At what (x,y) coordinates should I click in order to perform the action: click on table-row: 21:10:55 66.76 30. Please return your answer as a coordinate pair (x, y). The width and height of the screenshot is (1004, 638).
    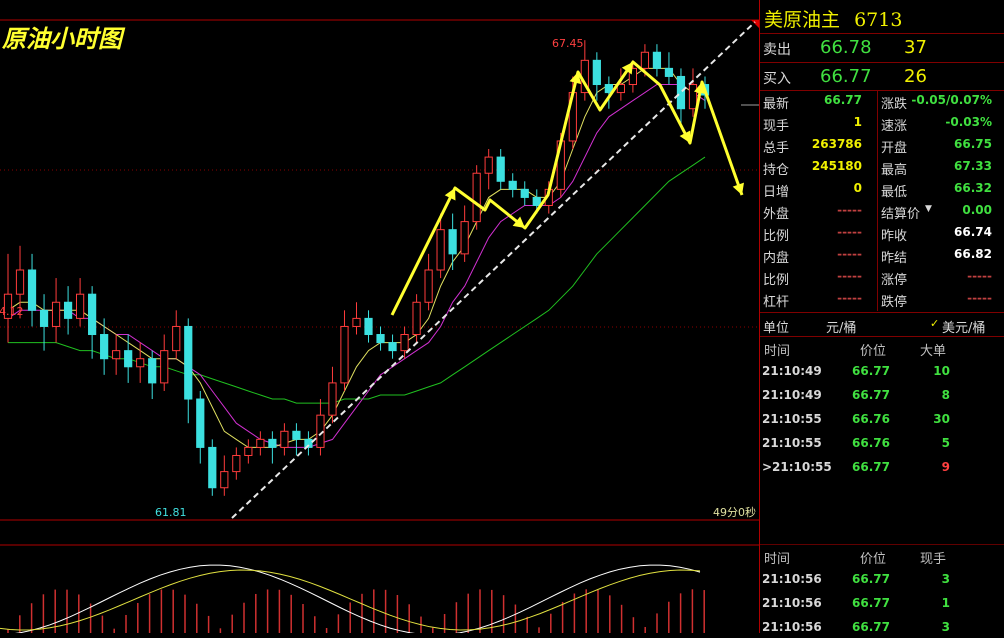
    Looking at the image, I should click on (882, 420).